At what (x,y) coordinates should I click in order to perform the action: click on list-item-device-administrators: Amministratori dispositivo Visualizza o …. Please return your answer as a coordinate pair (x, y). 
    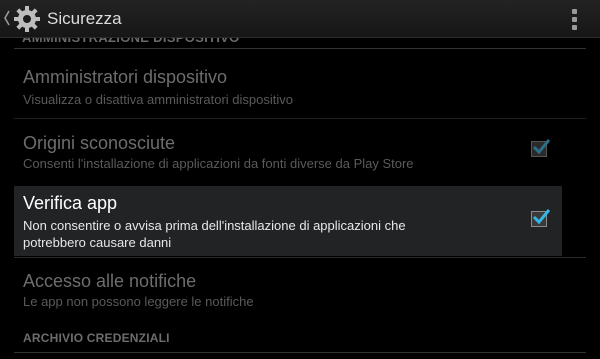
    Looking at the image, I should click on (288, 85).